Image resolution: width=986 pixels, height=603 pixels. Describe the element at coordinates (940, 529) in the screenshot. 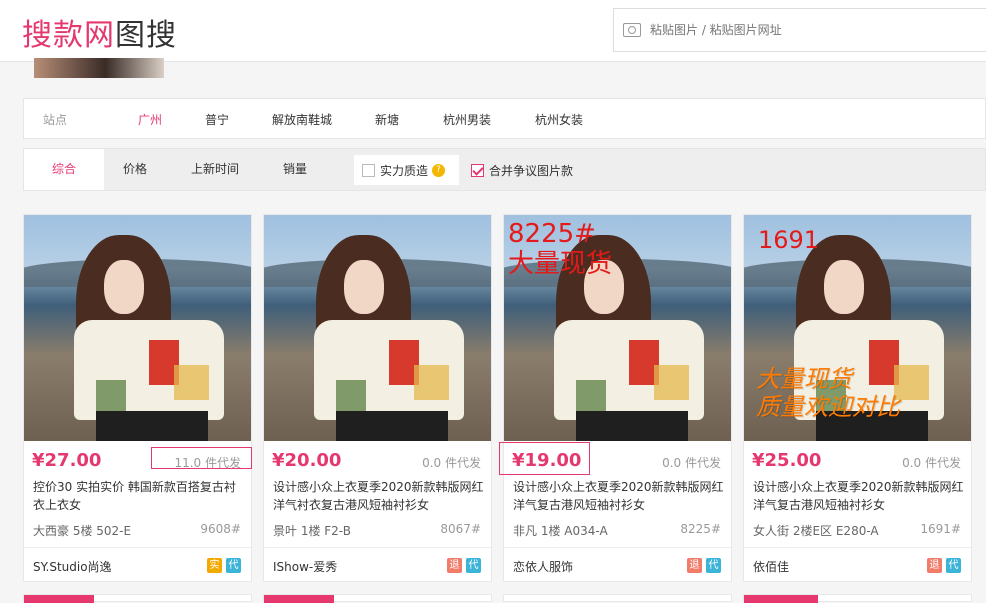

I see `item-code: 1691#` at that location.